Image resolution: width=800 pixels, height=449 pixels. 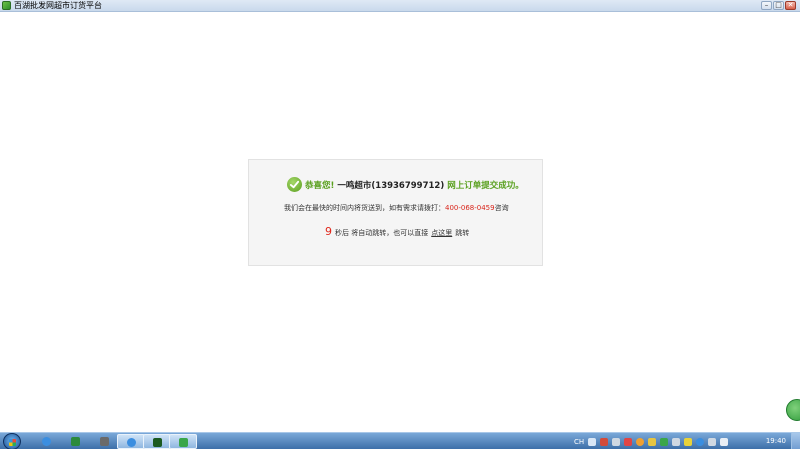 I want to click on taskbar-excel, so click(x=76, y=441).